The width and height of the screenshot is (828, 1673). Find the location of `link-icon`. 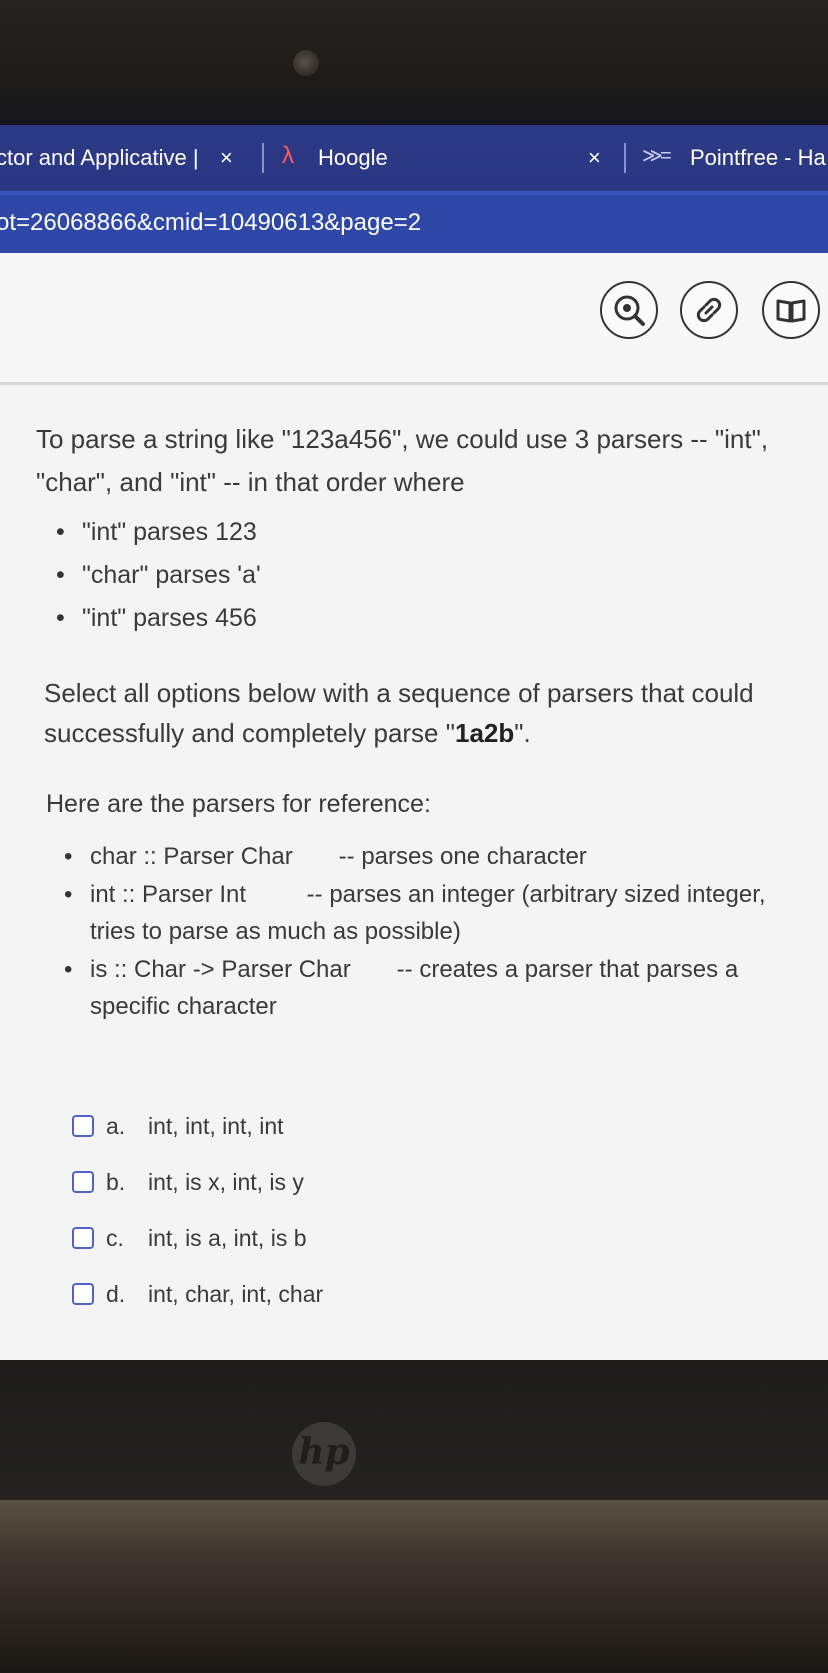

link-icon is located at coordinates (709, 310).